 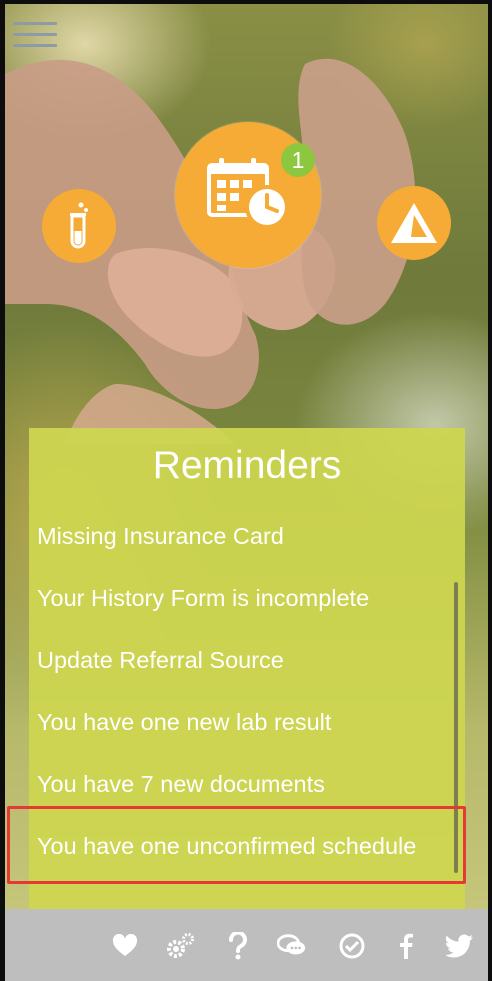 What do you see at coordinates (298, 160) in the screenshot?
I see `schedule-badge: 1` at bounding box center [298, 160].